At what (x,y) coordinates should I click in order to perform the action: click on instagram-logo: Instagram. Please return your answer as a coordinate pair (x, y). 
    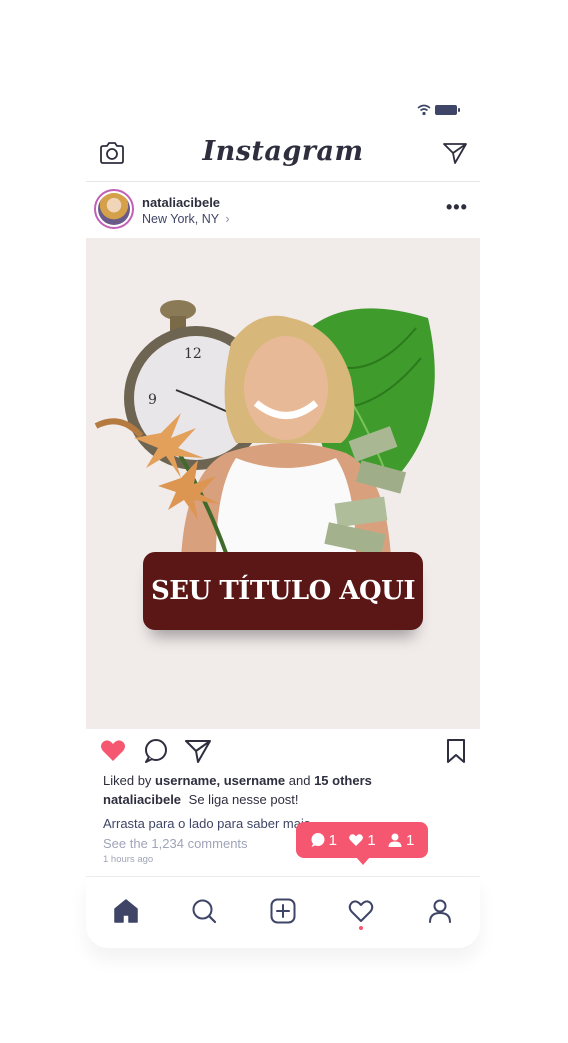
    Looking at the image, I should click on (283, 151).